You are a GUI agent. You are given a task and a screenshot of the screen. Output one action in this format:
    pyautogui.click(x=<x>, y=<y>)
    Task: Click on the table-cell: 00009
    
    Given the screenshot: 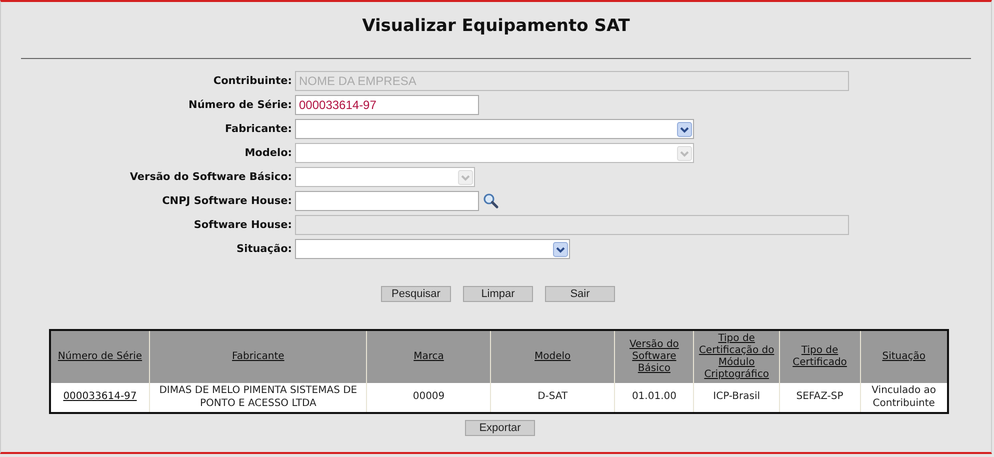 What is the action you would take?
    pyautogui.click(x=428, y=396)
    